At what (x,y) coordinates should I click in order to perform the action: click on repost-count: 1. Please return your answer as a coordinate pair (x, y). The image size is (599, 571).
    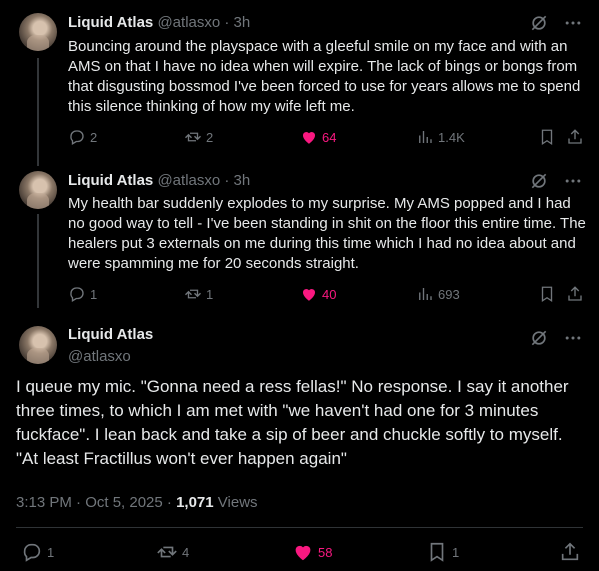
    Looking at the image, I should click on (210, 294).